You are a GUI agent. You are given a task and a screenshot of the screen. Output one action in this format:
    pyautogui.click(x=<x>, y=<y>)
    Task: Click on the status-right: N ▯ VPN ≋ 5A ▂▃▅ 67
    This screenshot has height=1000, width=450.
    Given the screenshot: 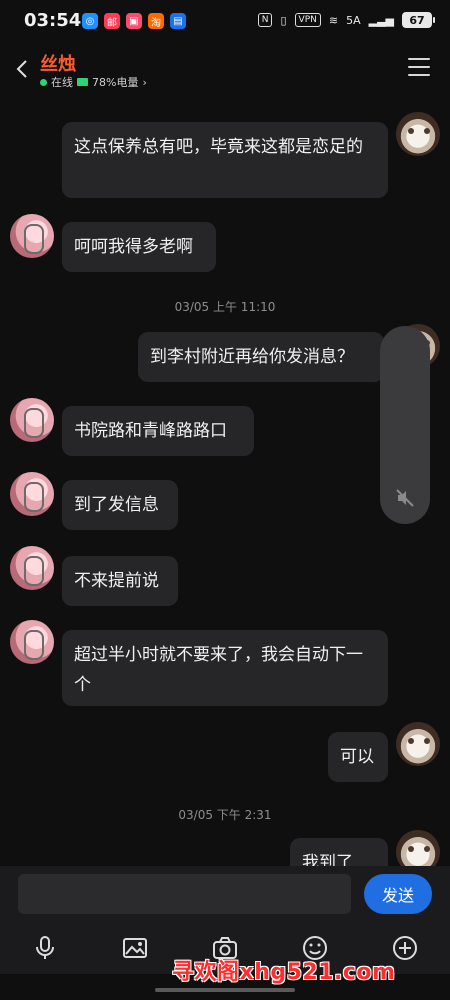 What is the action you would take?
    pyautogui.click(x=346, y=20)
    